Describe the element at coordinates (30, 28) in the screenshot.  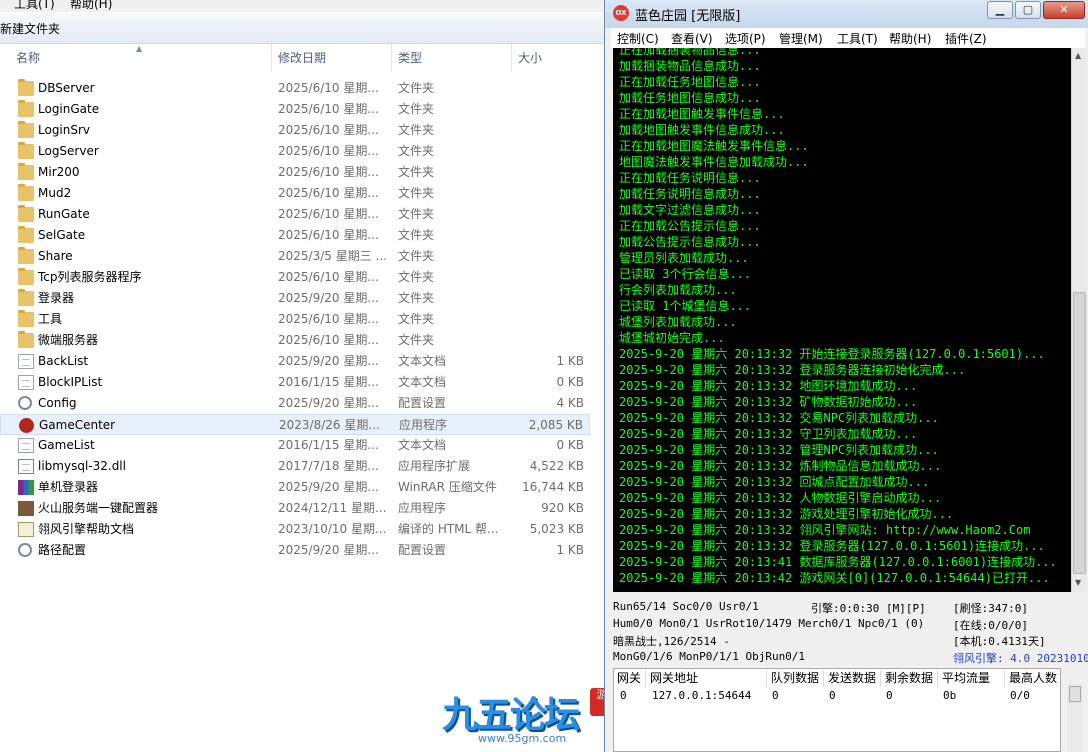
I see `new-folder-button: 新建文件夹` at that location.